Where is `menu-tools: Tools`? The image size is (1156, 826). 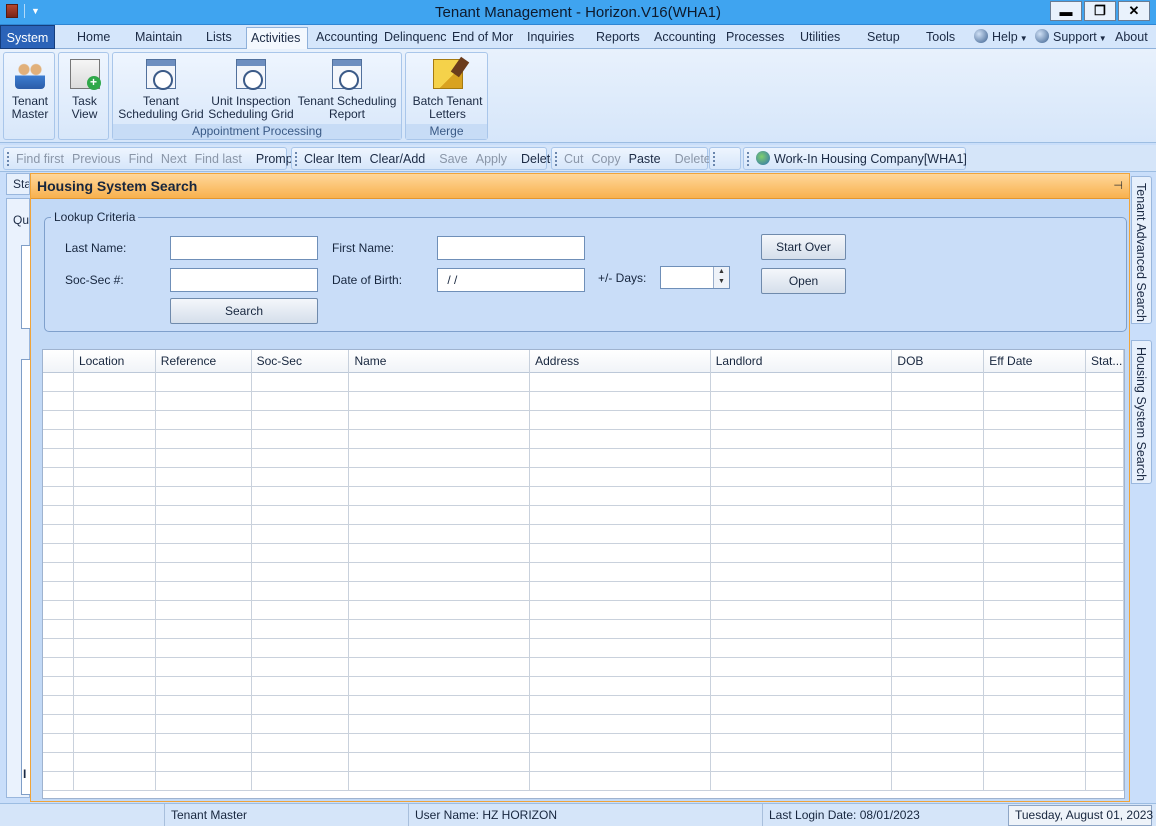
menu-tools: Tools is located at coordinates (940, 38).